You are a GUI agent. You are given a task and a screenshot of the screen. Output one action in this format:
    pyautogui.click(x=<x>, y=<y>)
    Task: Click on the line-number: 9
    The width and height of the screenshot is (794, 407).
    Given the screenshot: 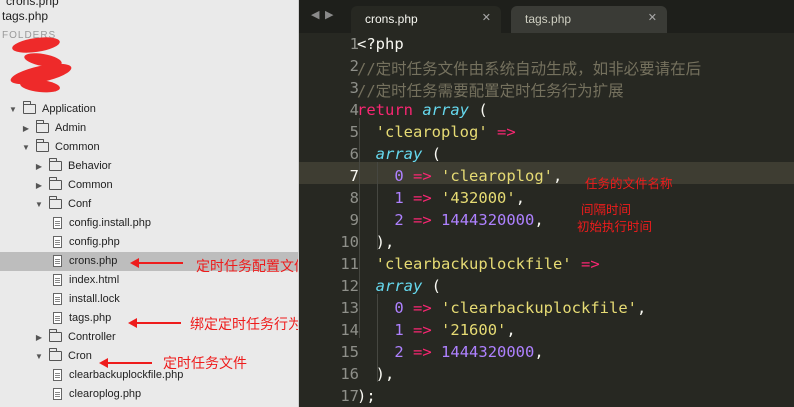 What is the action you would take?
    pyautogui.click(x=354, y=220)
    